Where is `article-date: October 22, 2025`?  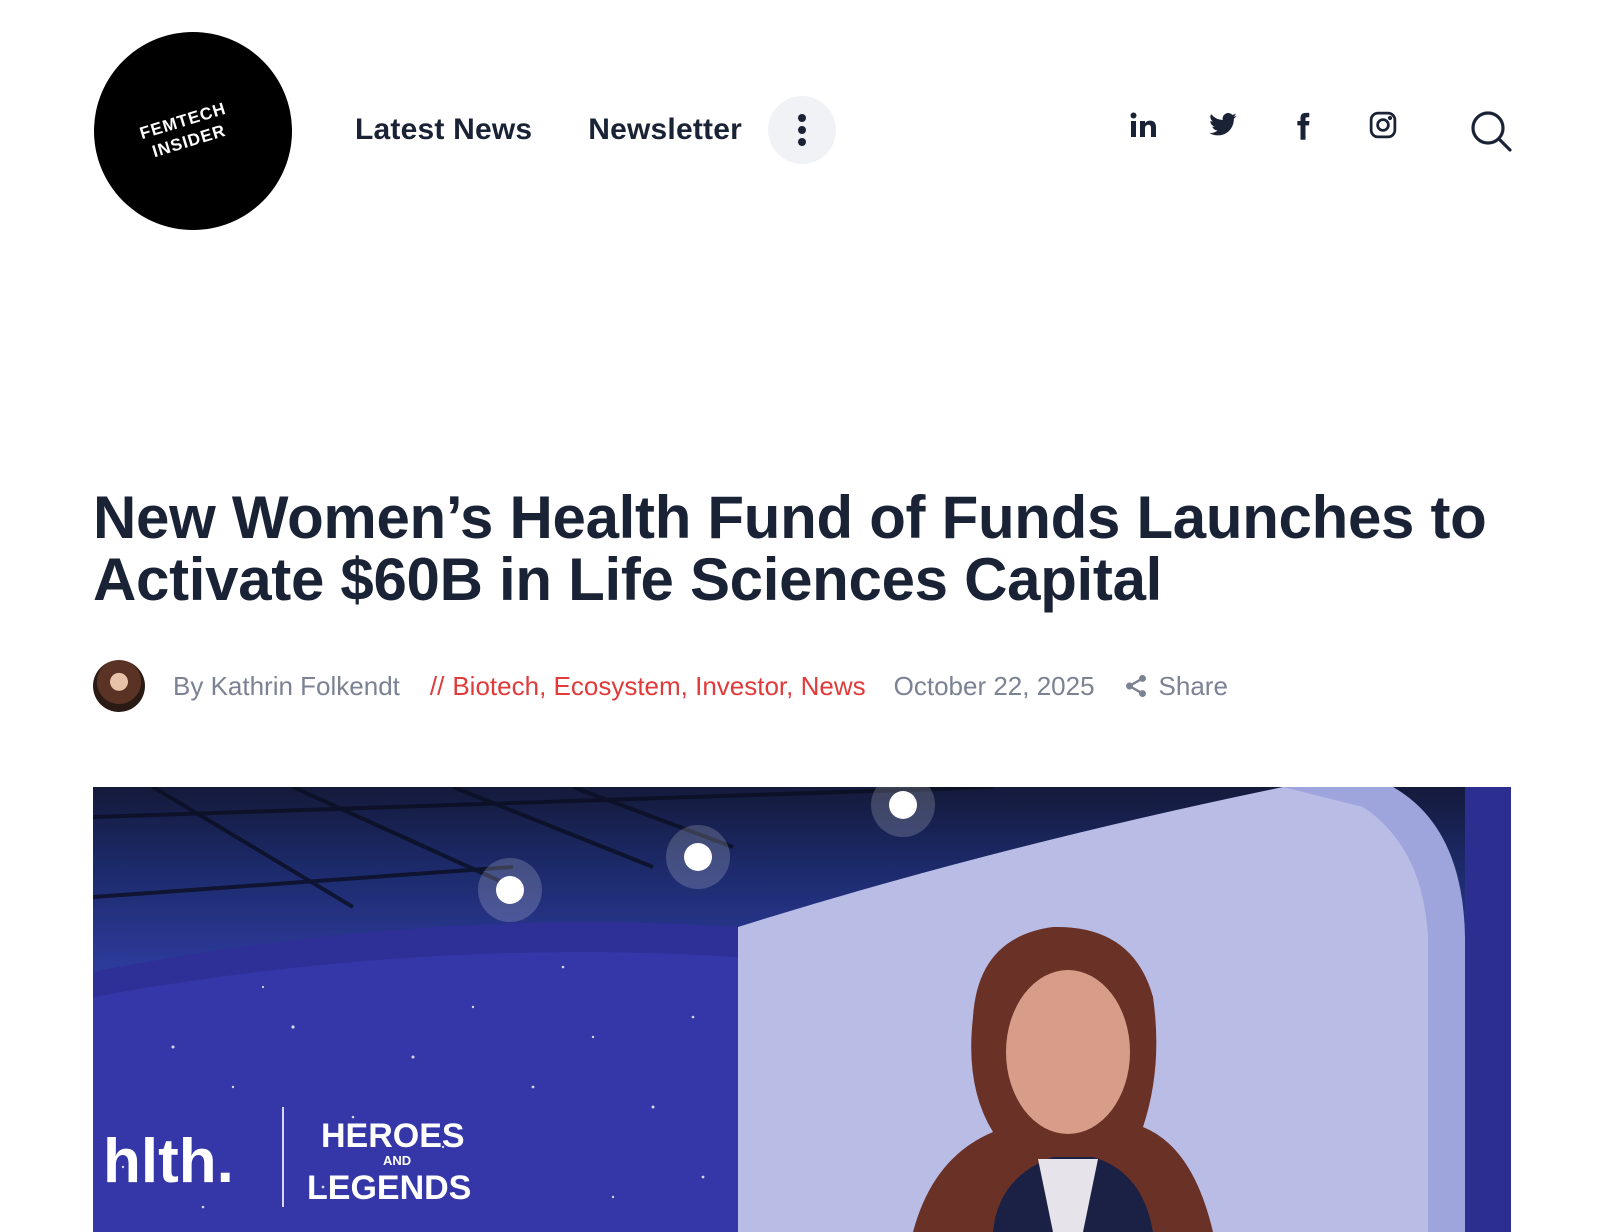
article-date: October 22, 2025 is located at coordinates (994, 685).